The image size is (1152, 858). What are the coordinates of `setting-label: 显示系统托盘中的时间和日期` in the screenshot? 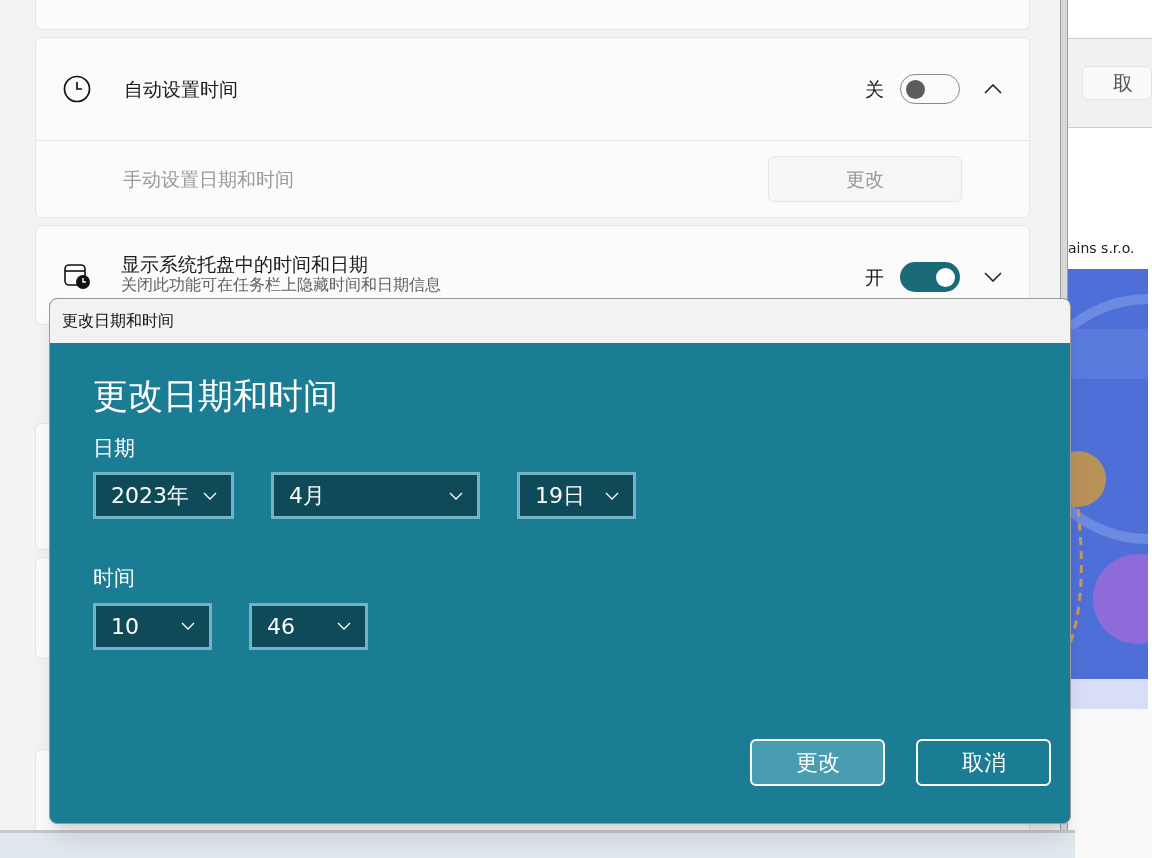 It's located at (245, 265).